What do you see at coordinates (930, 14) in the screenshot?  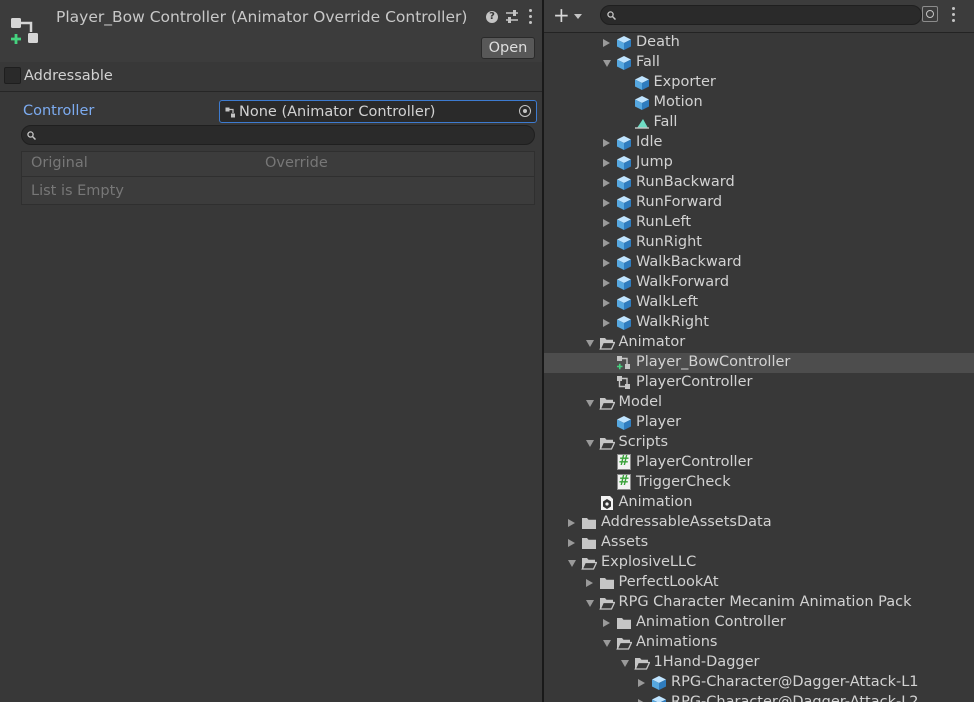 I see `search-by-type-icon` at bounding box center [930, 14].